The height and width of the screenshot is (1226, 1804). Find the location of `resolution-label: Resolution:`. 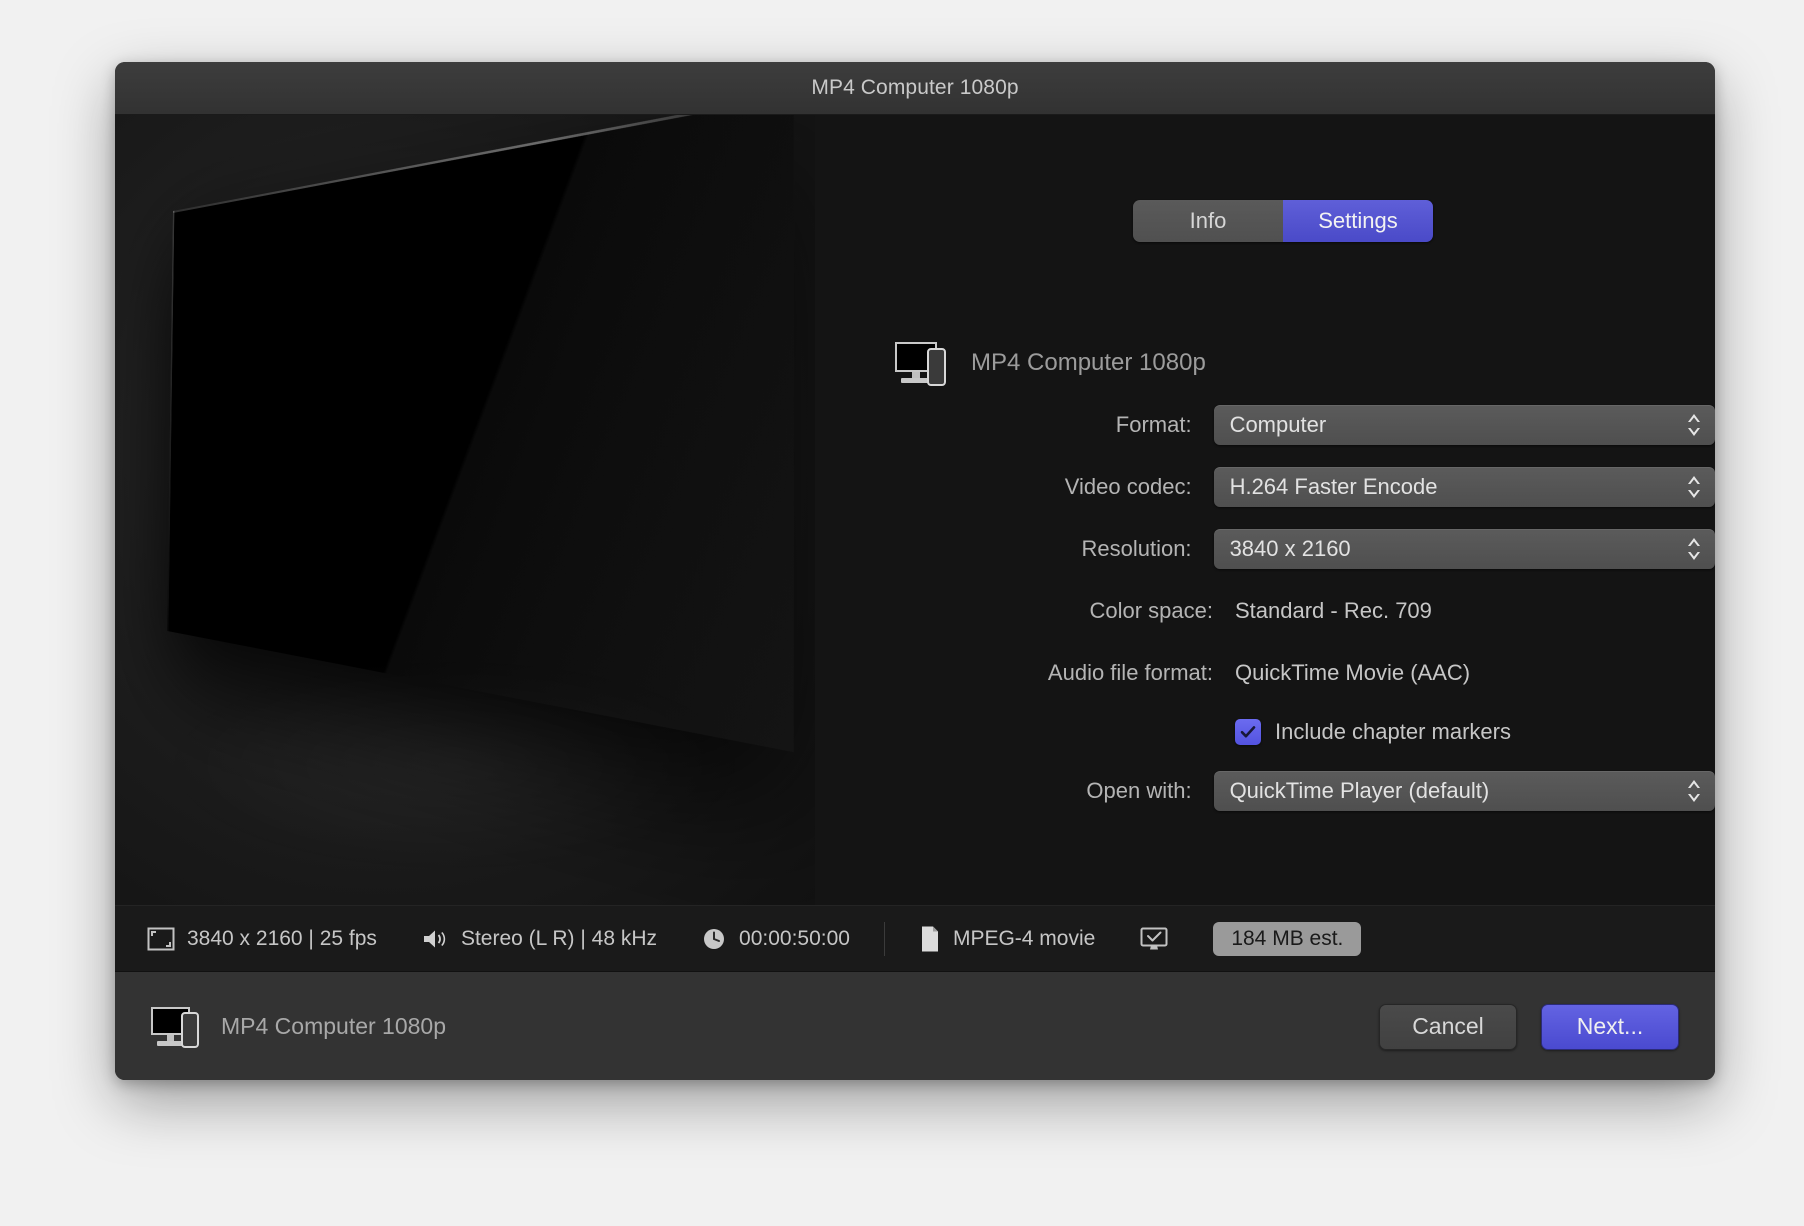

resolution-label: Resolution: is located at coordinates (1136, 548).